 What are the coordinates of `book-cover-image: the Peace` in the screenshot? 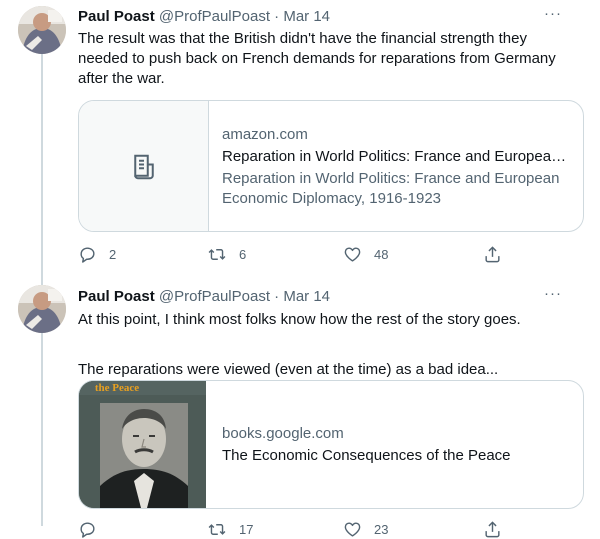 It's located at (142, 444).